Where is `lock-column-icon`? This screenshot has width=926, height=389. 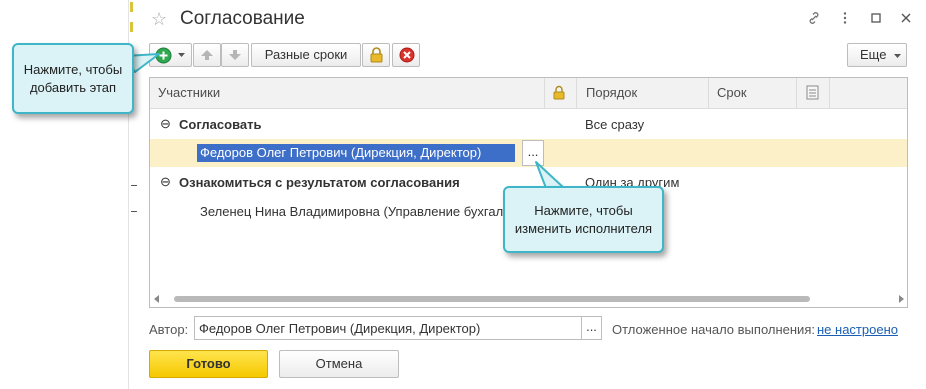 lock-column-icon is located at coordinates (559, 92).